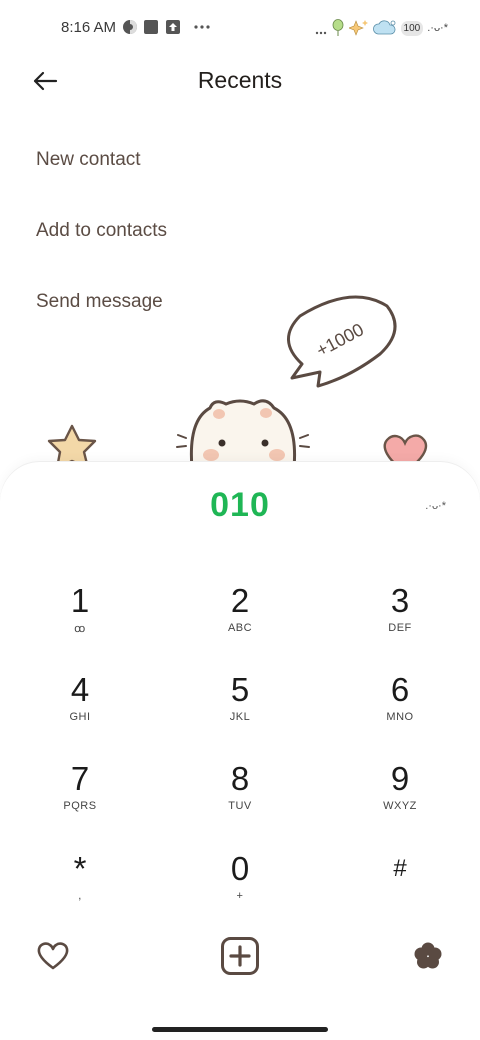  What do you see at coordinates (240, 896) in the screenshot?
I see `key-letters: +` at bounding box center [240, 896].